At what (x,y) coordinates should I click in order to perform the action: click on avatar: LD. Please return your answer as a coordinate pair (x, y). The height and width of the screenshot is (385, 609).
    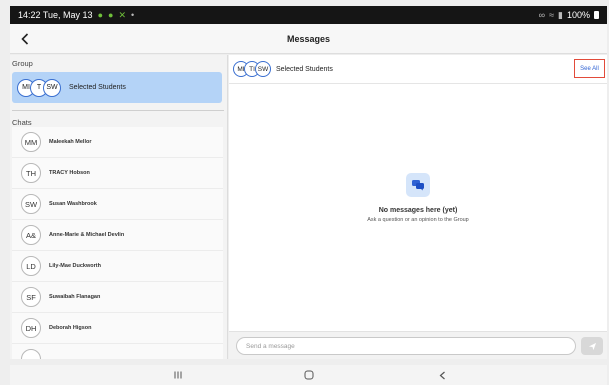
    Looking at the image, I should click on (31, 266).